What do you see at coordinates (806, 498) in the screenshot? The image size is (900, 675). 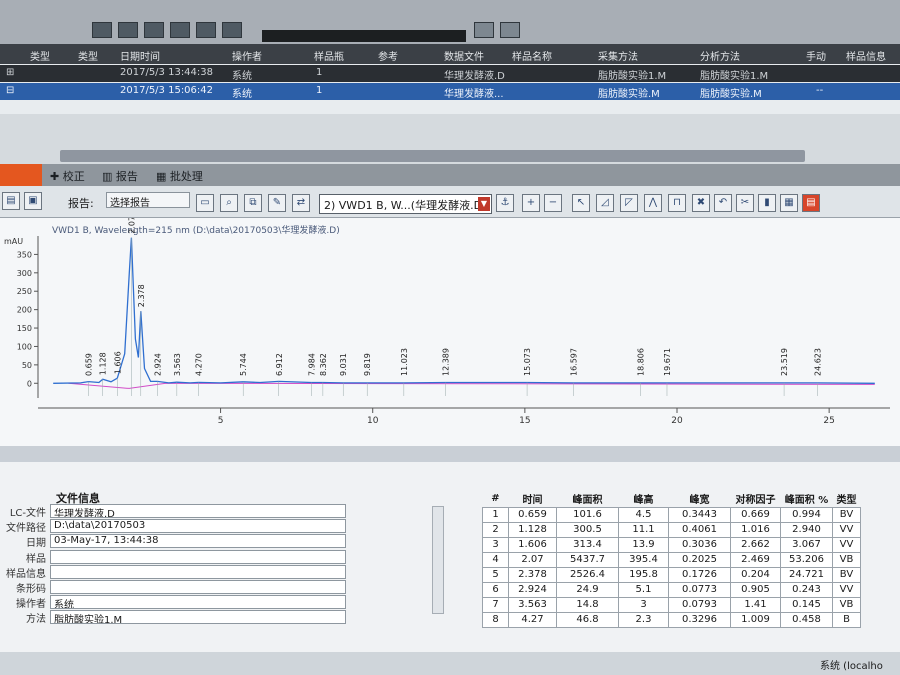 I see `peak-col-header: 峰面积 %` at bounding box center [806, 498].